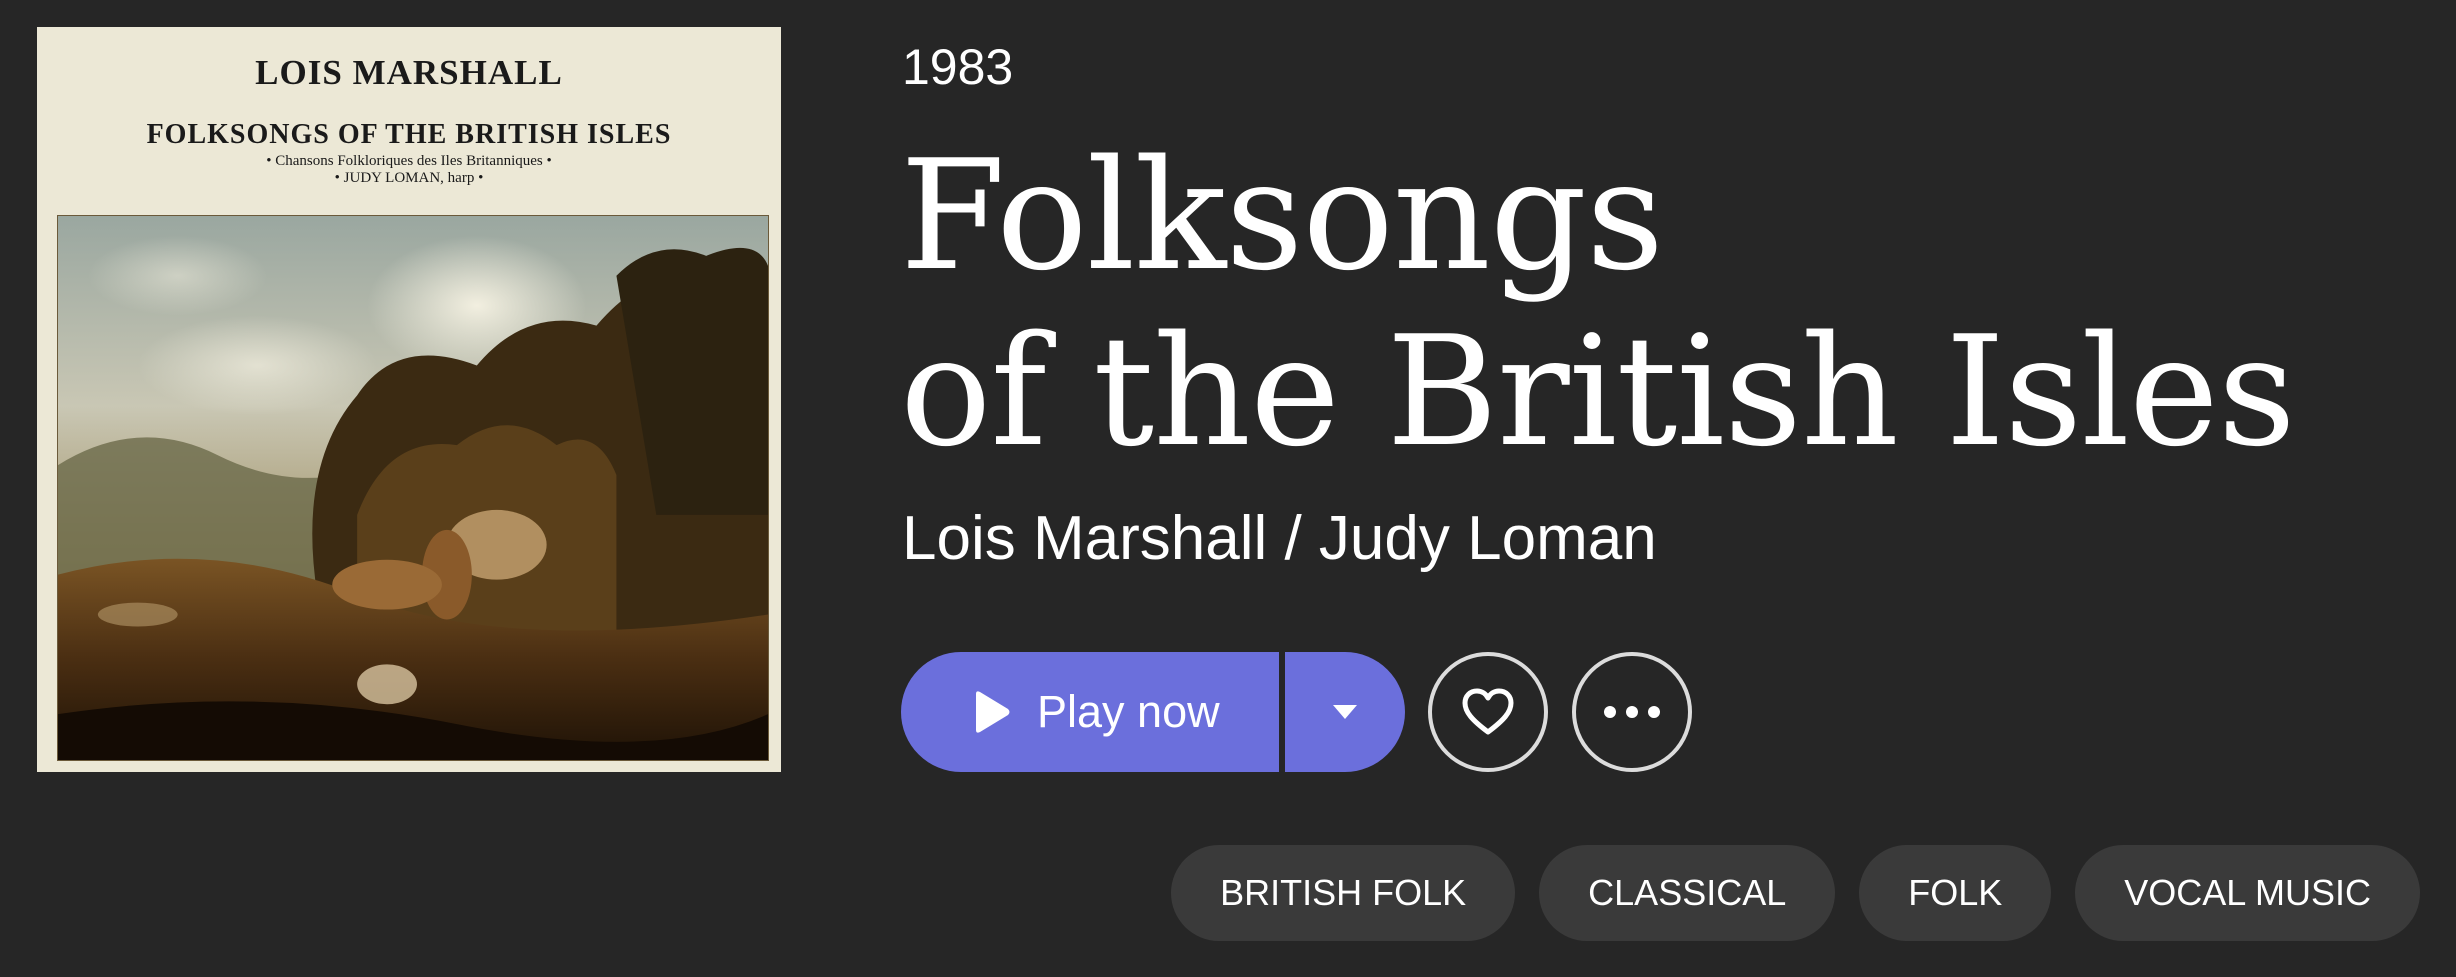 The width and height of the screenshot is (2456, 977). Describe the element at coordinates (1282, 215) in the screenshot. I see `album-title-line-1: Folksongs` at that location.